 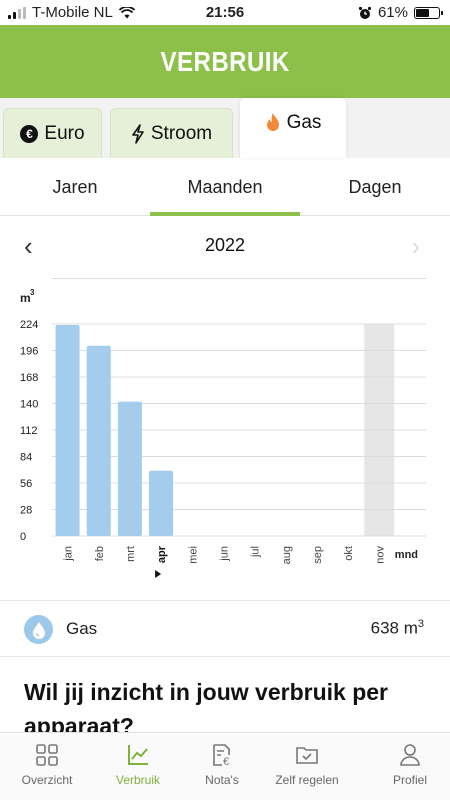 What do you see at coordinates (29, 325) in the screenshot?
I see `y-tick-label: 224` at bounding box center [29, 325].